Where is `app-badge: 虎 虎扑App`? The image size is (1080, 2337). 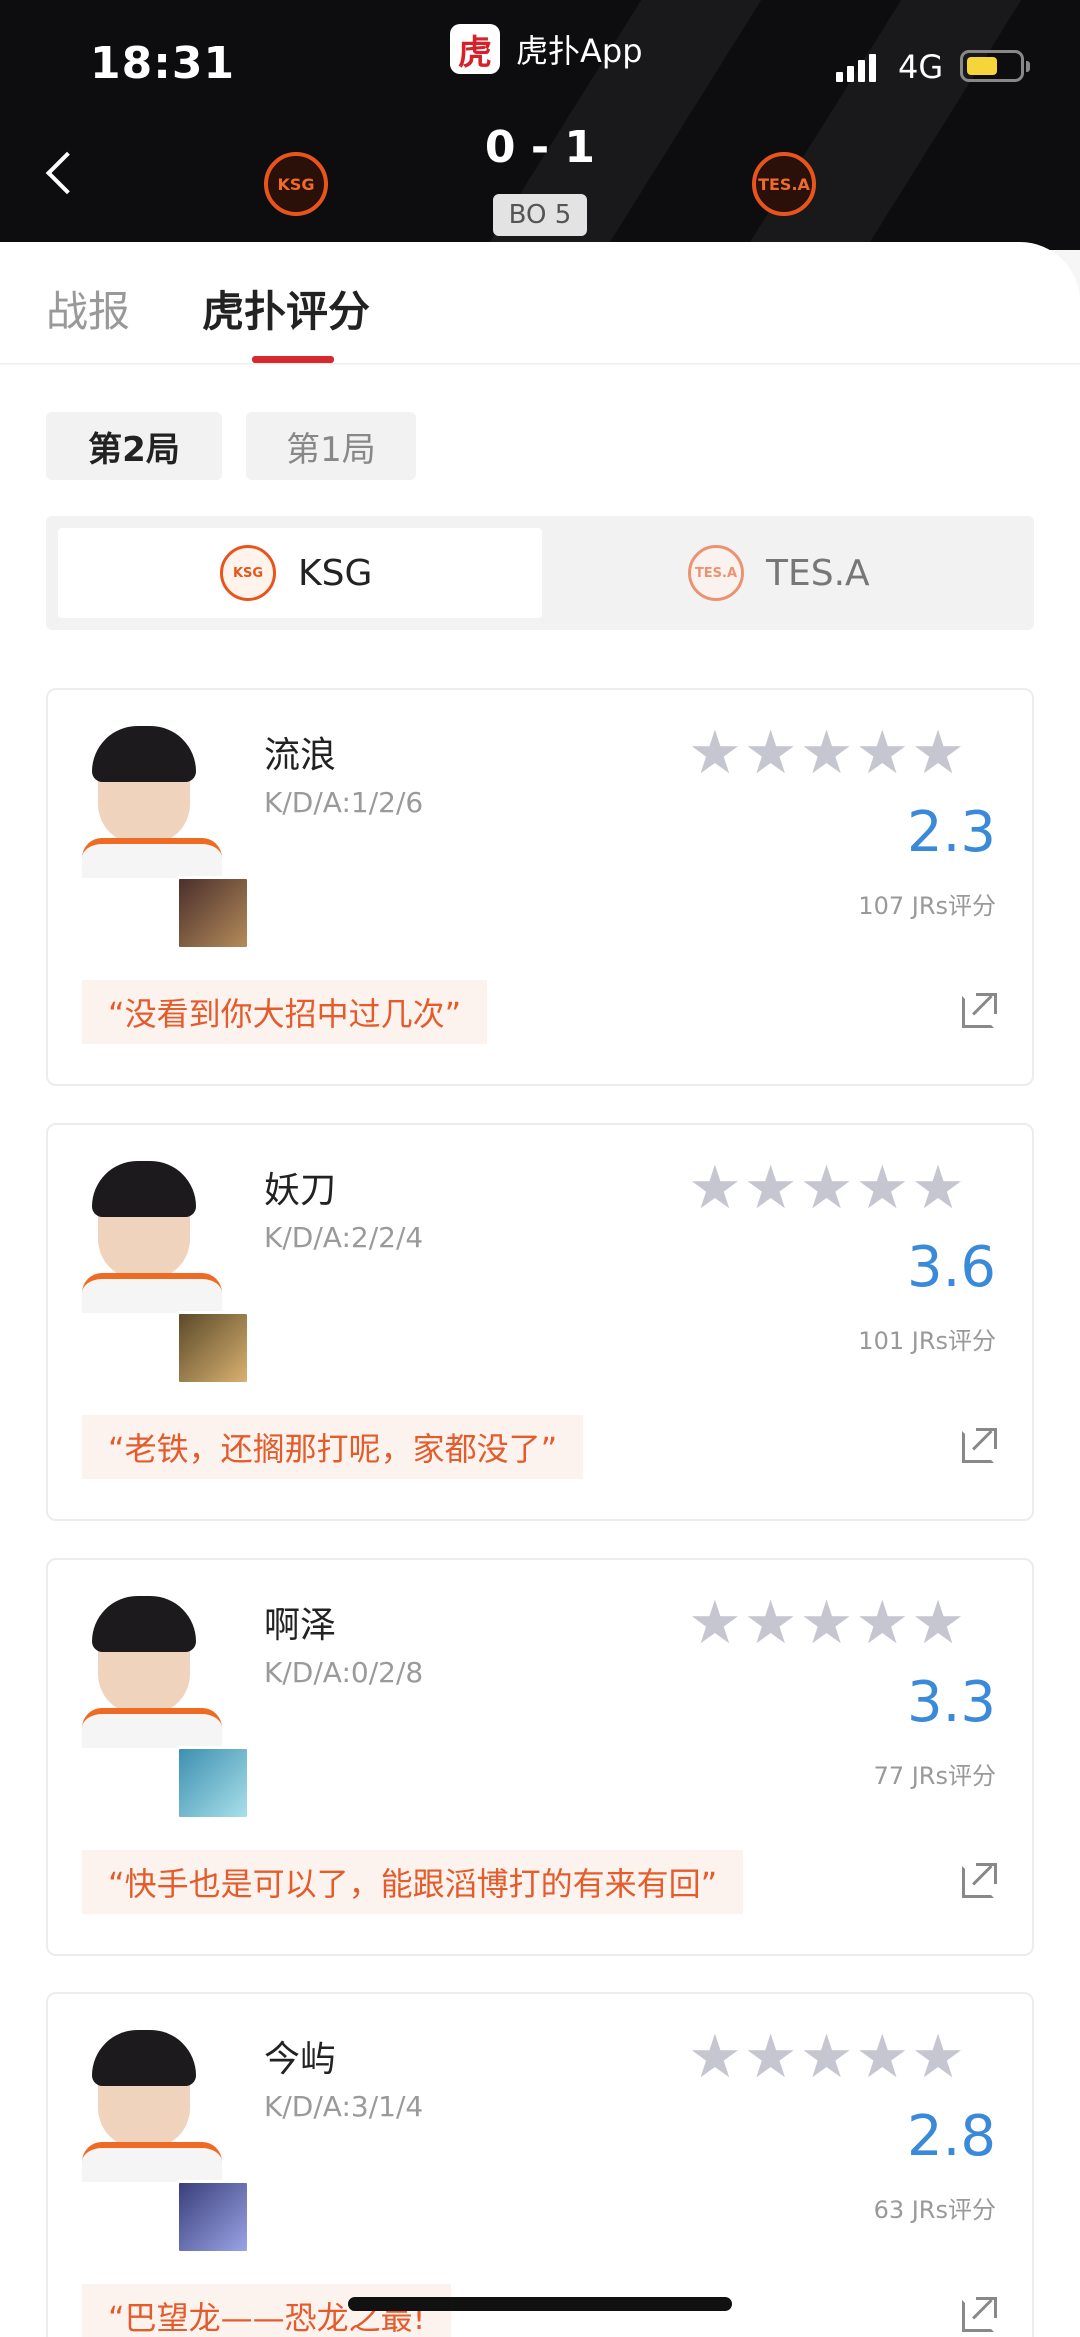 app-badge: 虎 虎扑App is located at coordinates (546, 49).